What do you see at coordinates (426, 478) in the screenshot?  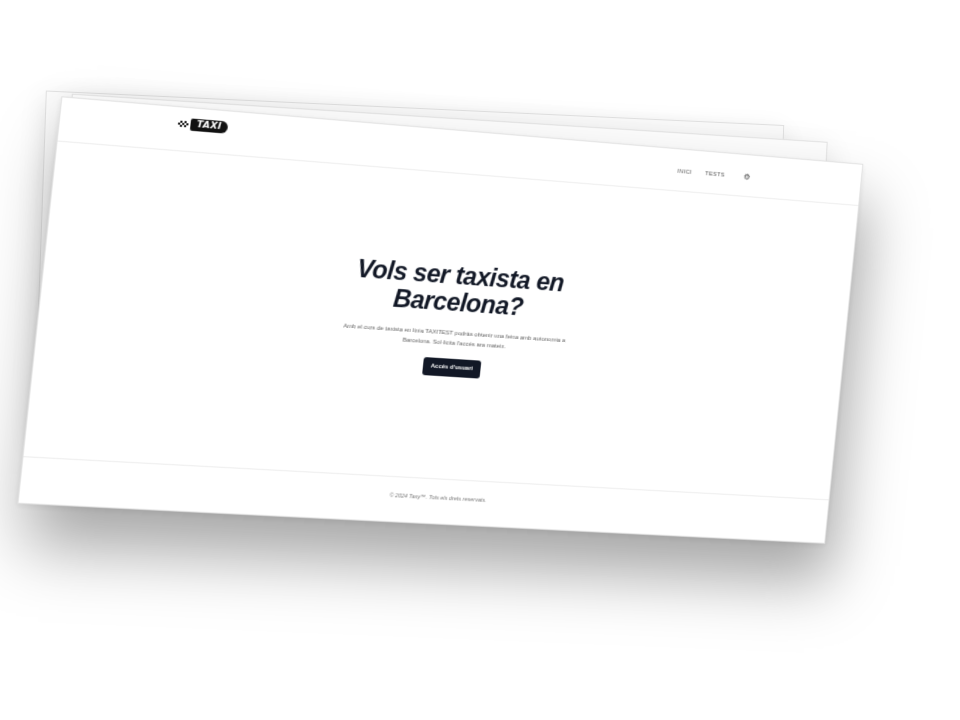 I see `footer-divider` at bounding box center [426, 478].